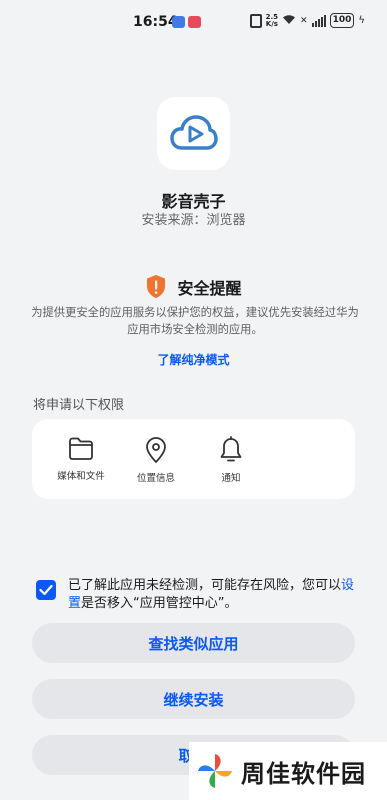 The width and height of the screenshot is (387, 800). I want to click on permission-label: 通知, so click(231, 478).